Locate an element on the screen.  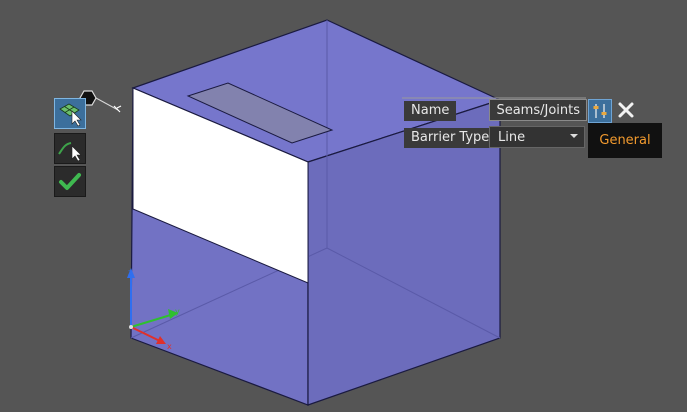
pin-icon is located at coordinates (117, 109).